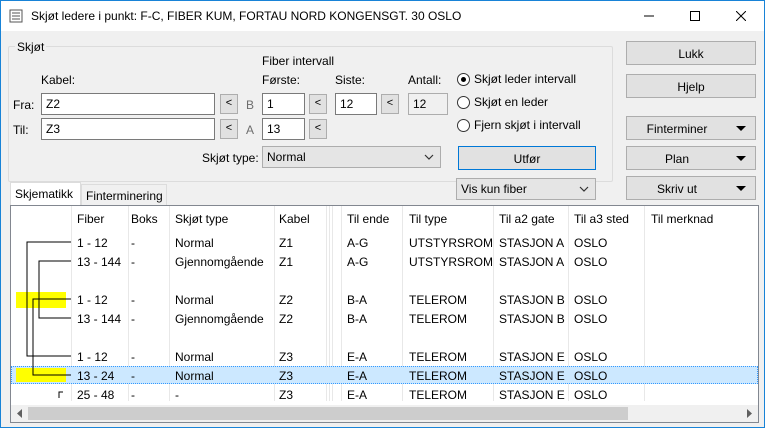  What do you see at coordinates (691, 53) in the screenshot?
I see `lukk-button: Lukk` at bounding box center [691, 53].